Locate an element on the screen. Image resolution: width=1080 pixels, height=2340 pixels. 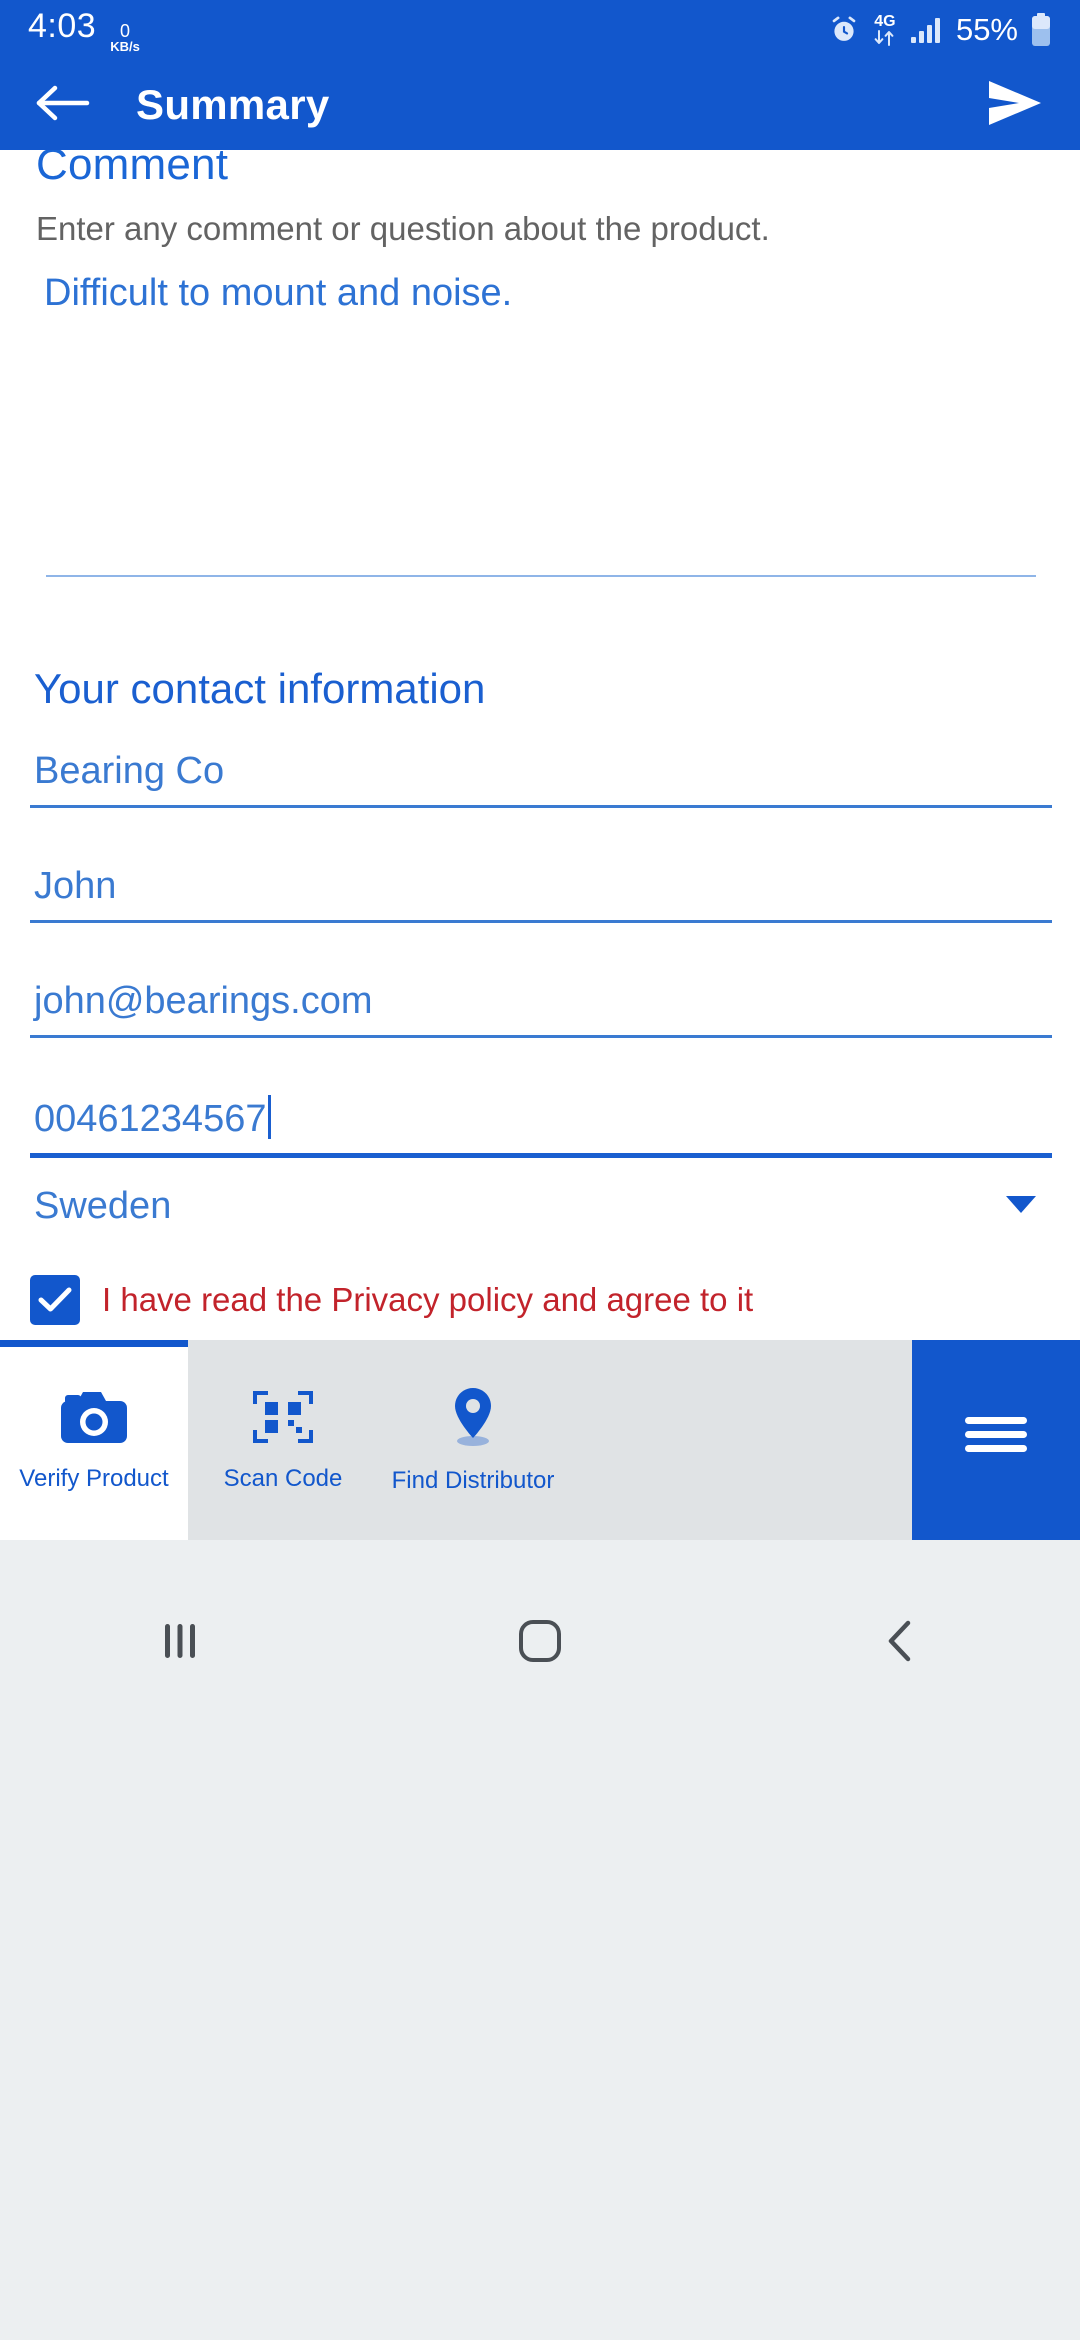
text-cursor is located at coordinates (270, 1117).